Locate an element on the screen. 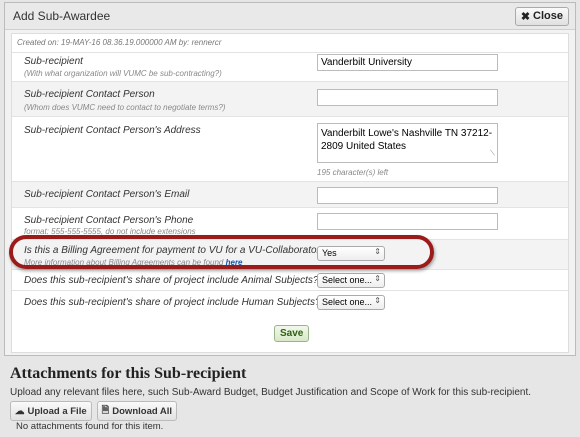 The height and width of the screenshot is (437, 580). save-button: Save is located at coordinates (292, 333).